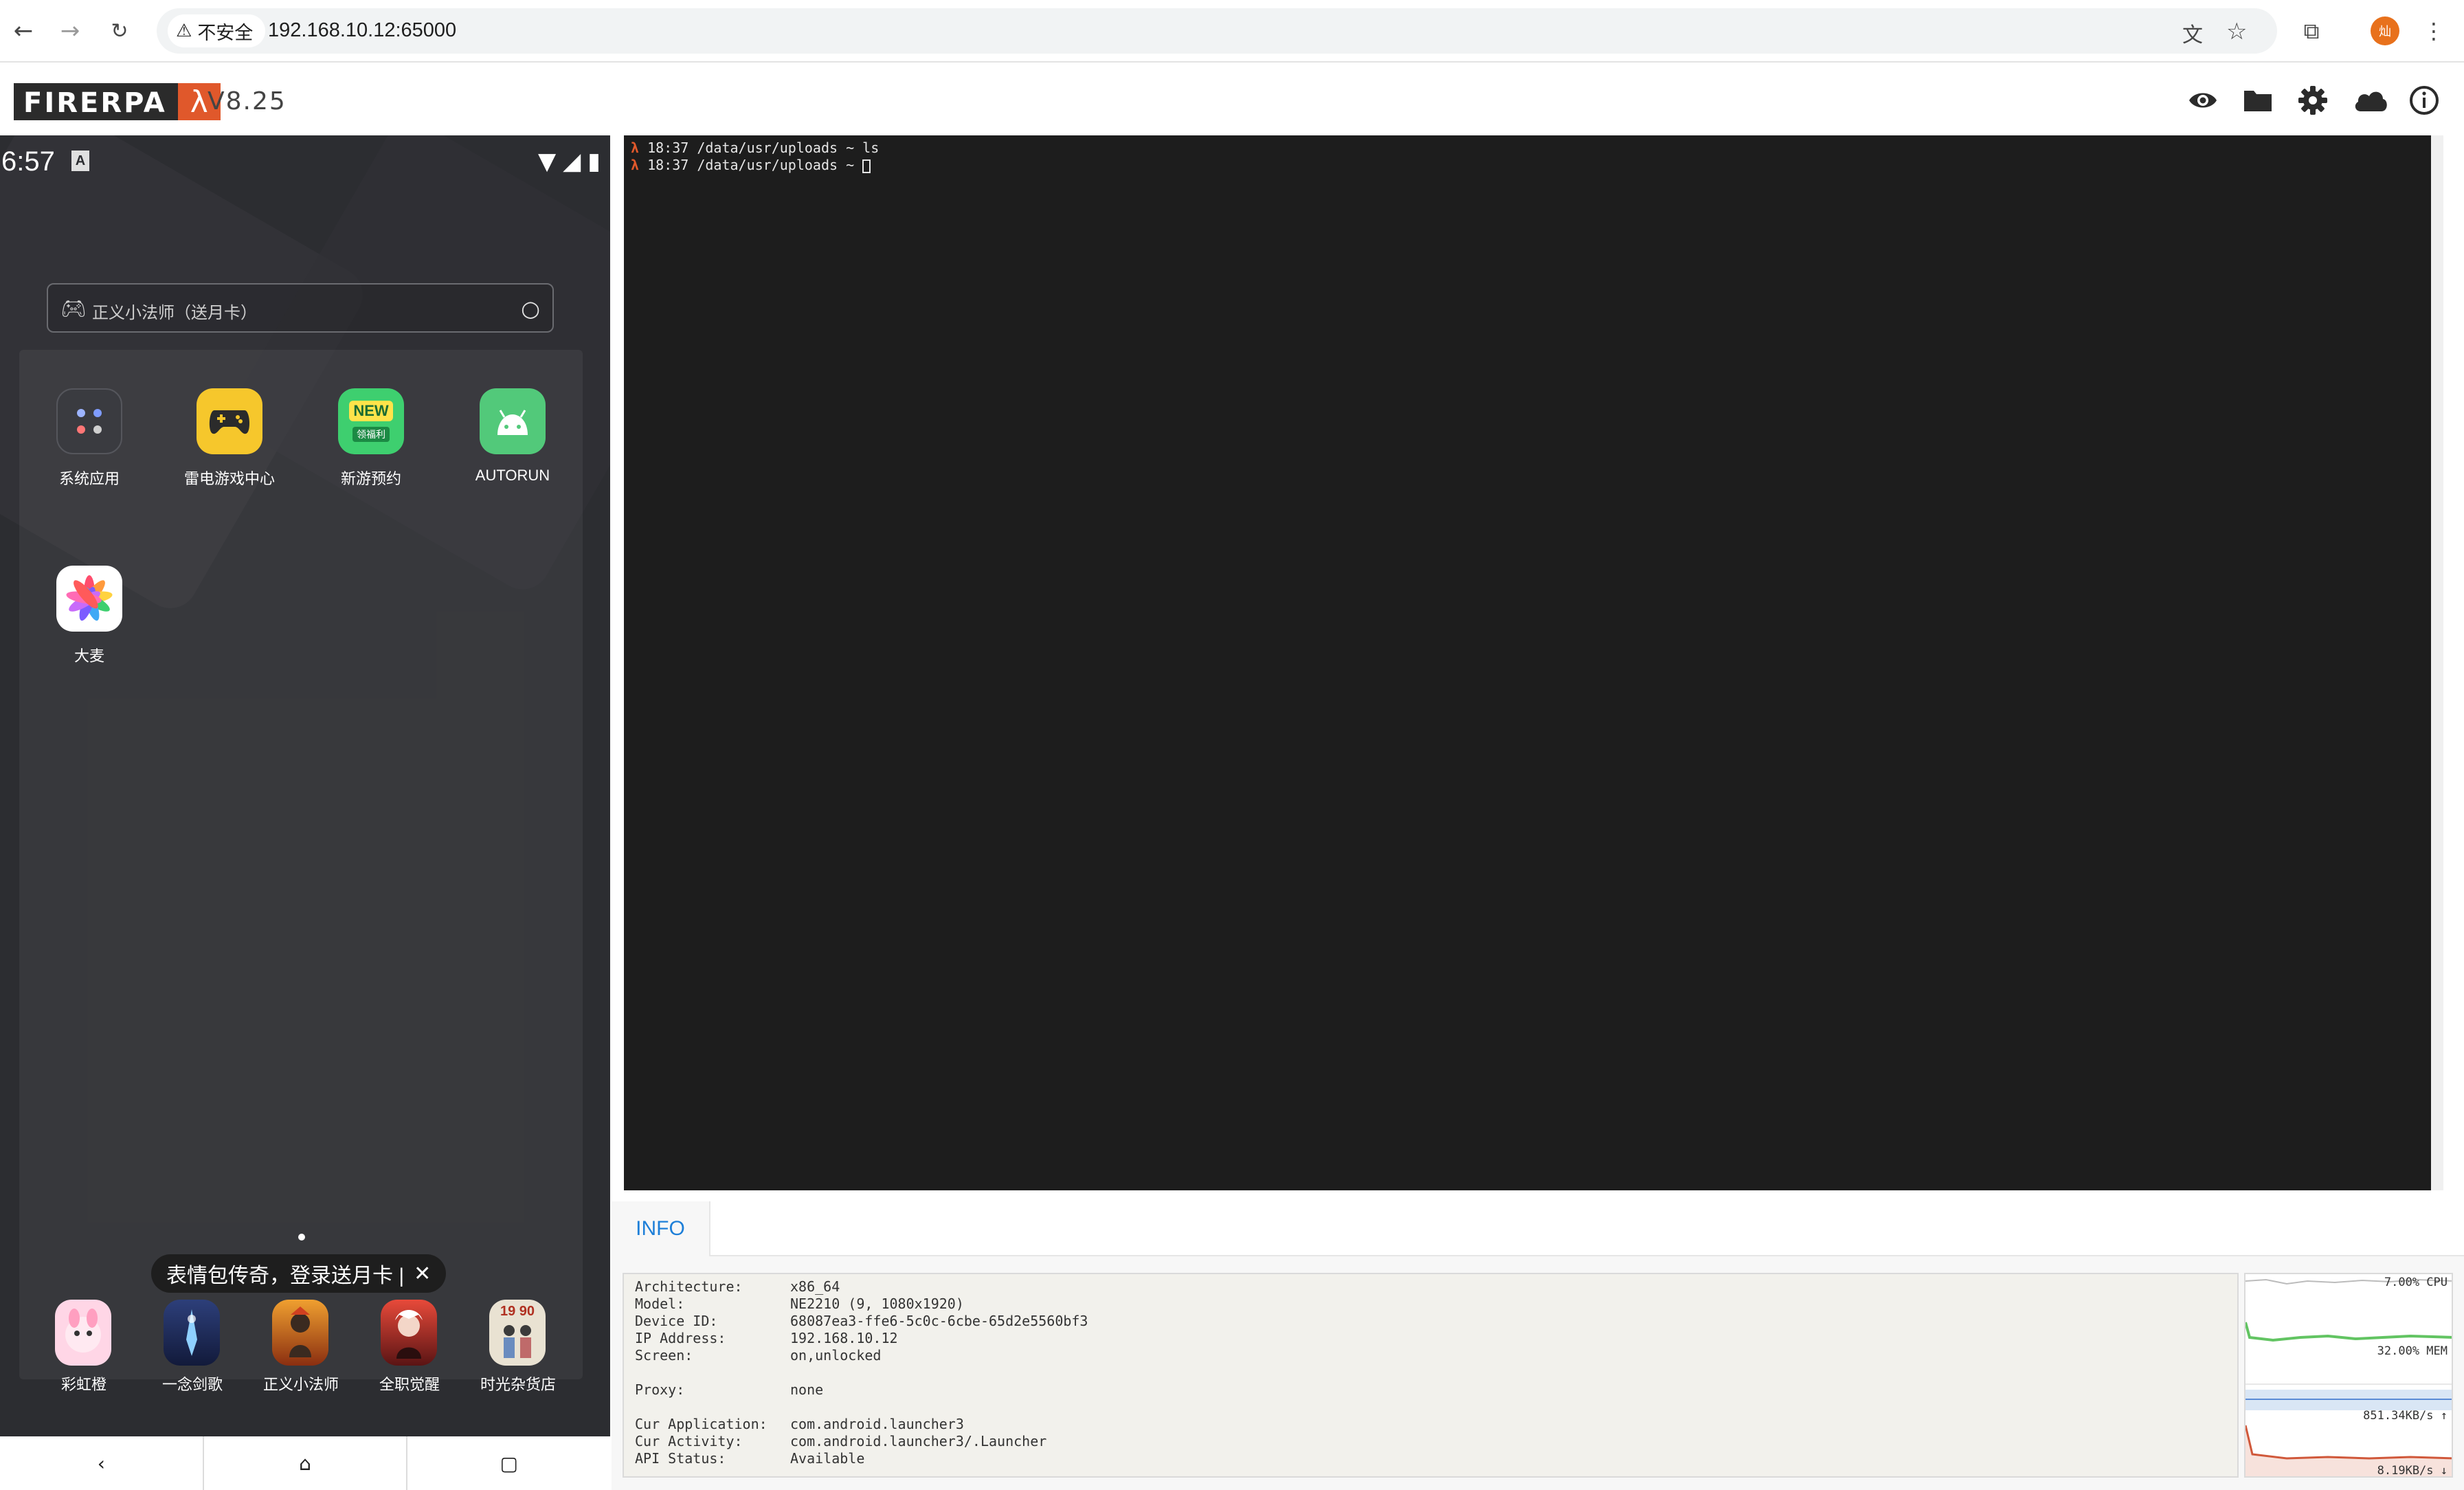  What do you see at coordinates (2312, 100) in the screenshot?
I see `gear-icon` at bounding box center [2312, 100].